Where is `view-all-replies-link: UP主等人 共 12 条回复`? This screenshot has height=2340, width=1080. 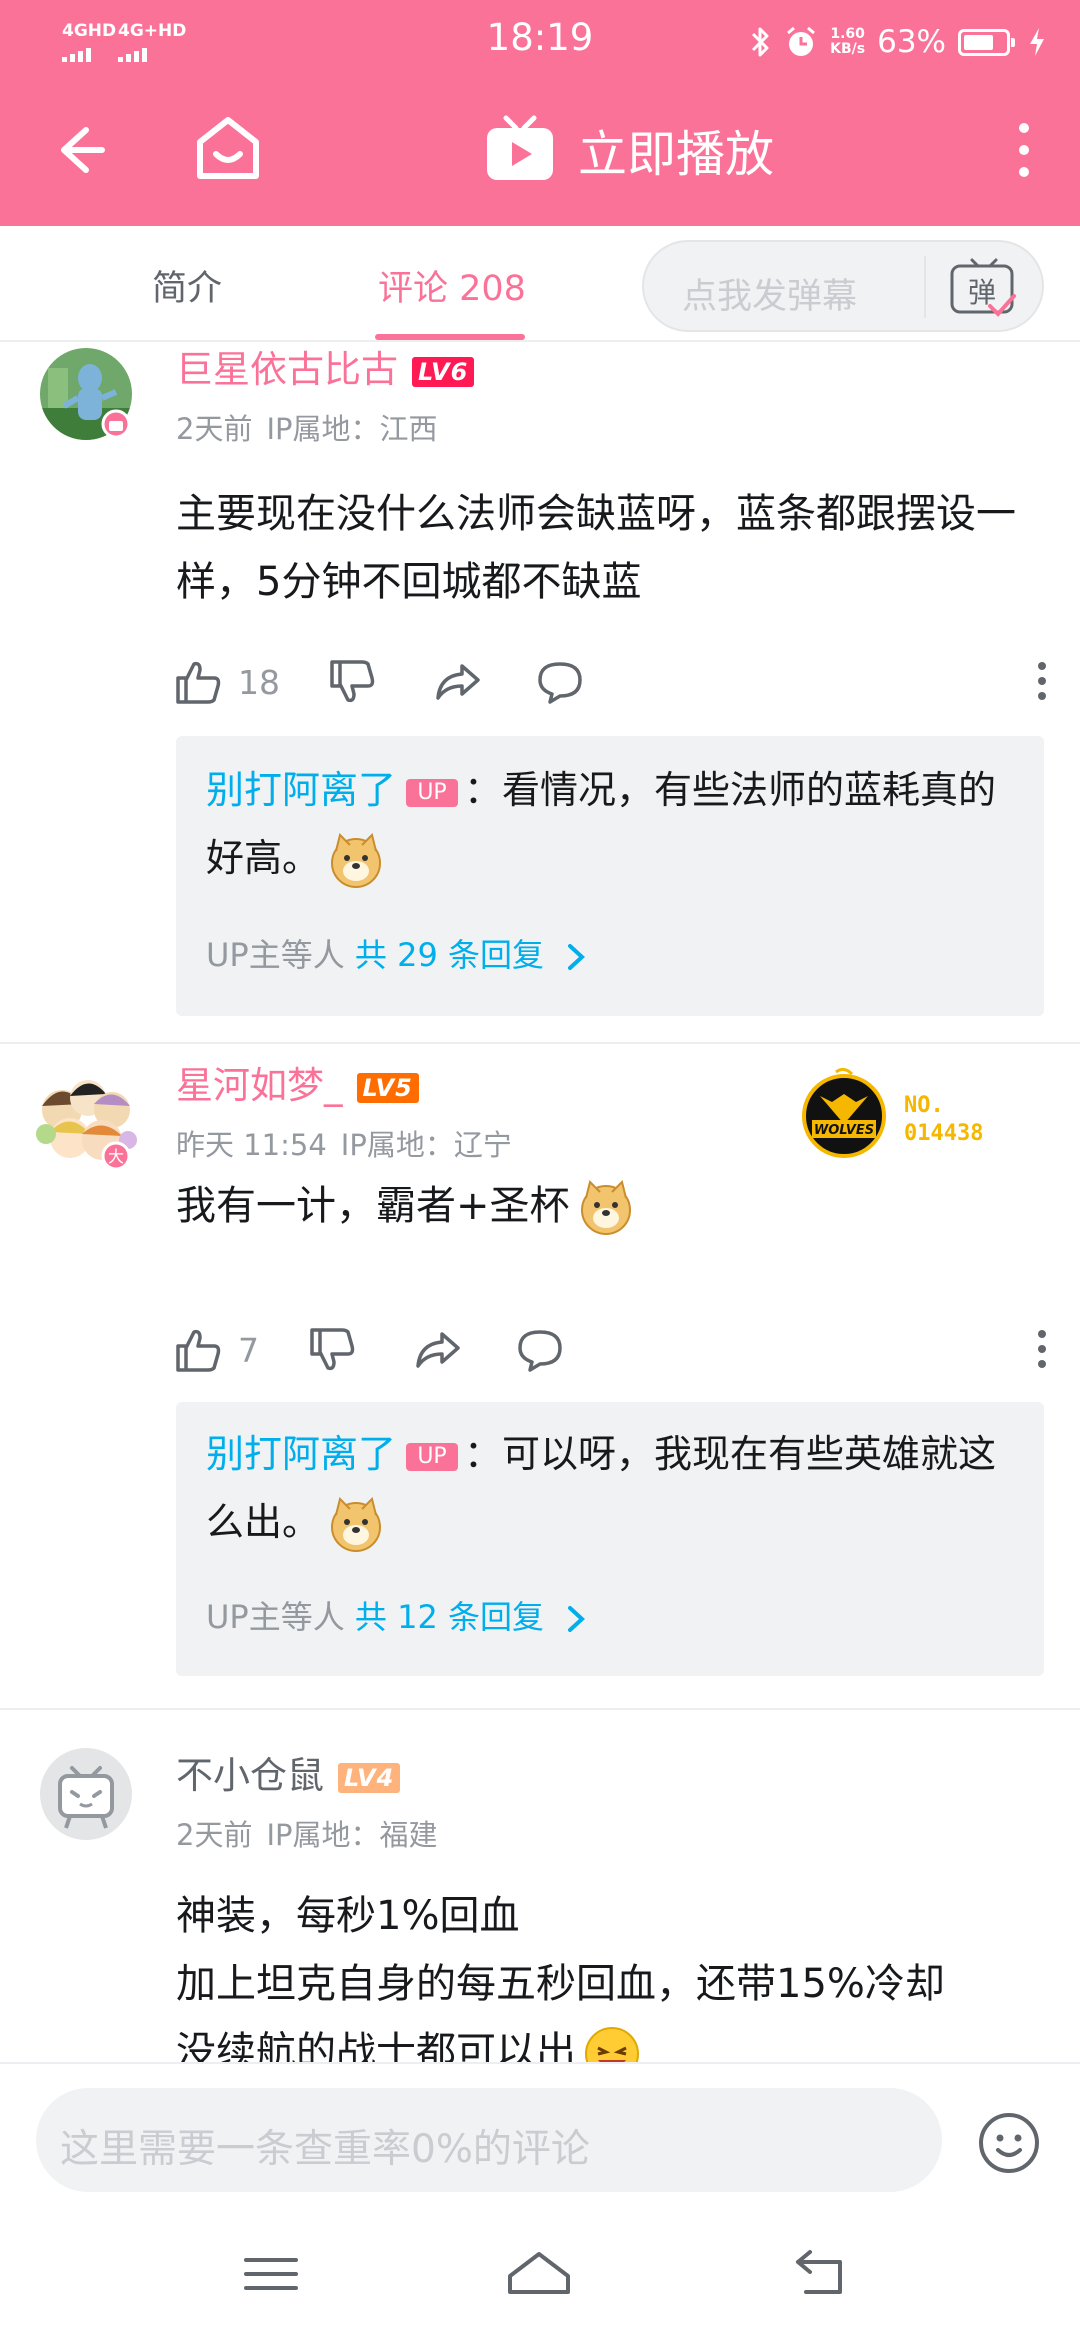 view-all-replies-link: UP主等人 共 12 条回复 is located at coordinates (397, 1615).